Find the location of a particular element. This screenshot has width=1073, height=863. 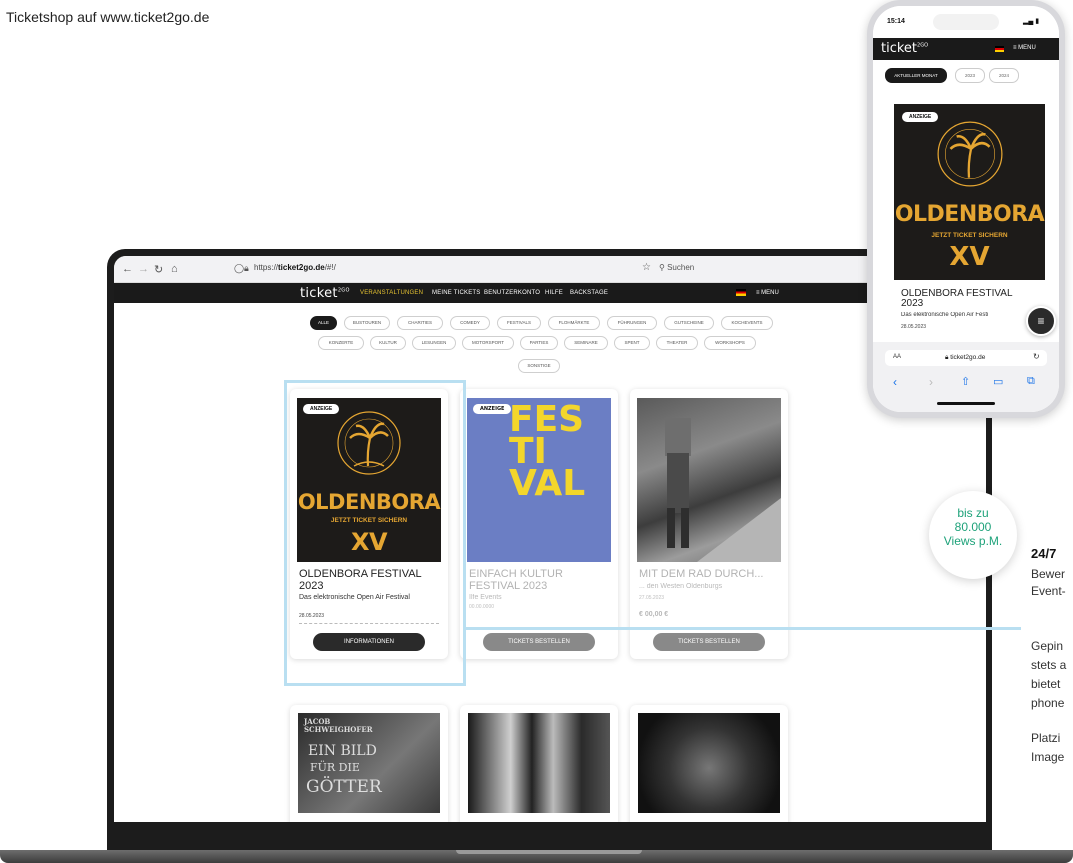

poster-title: OLDENBORA is located at coordinates (969, 214).